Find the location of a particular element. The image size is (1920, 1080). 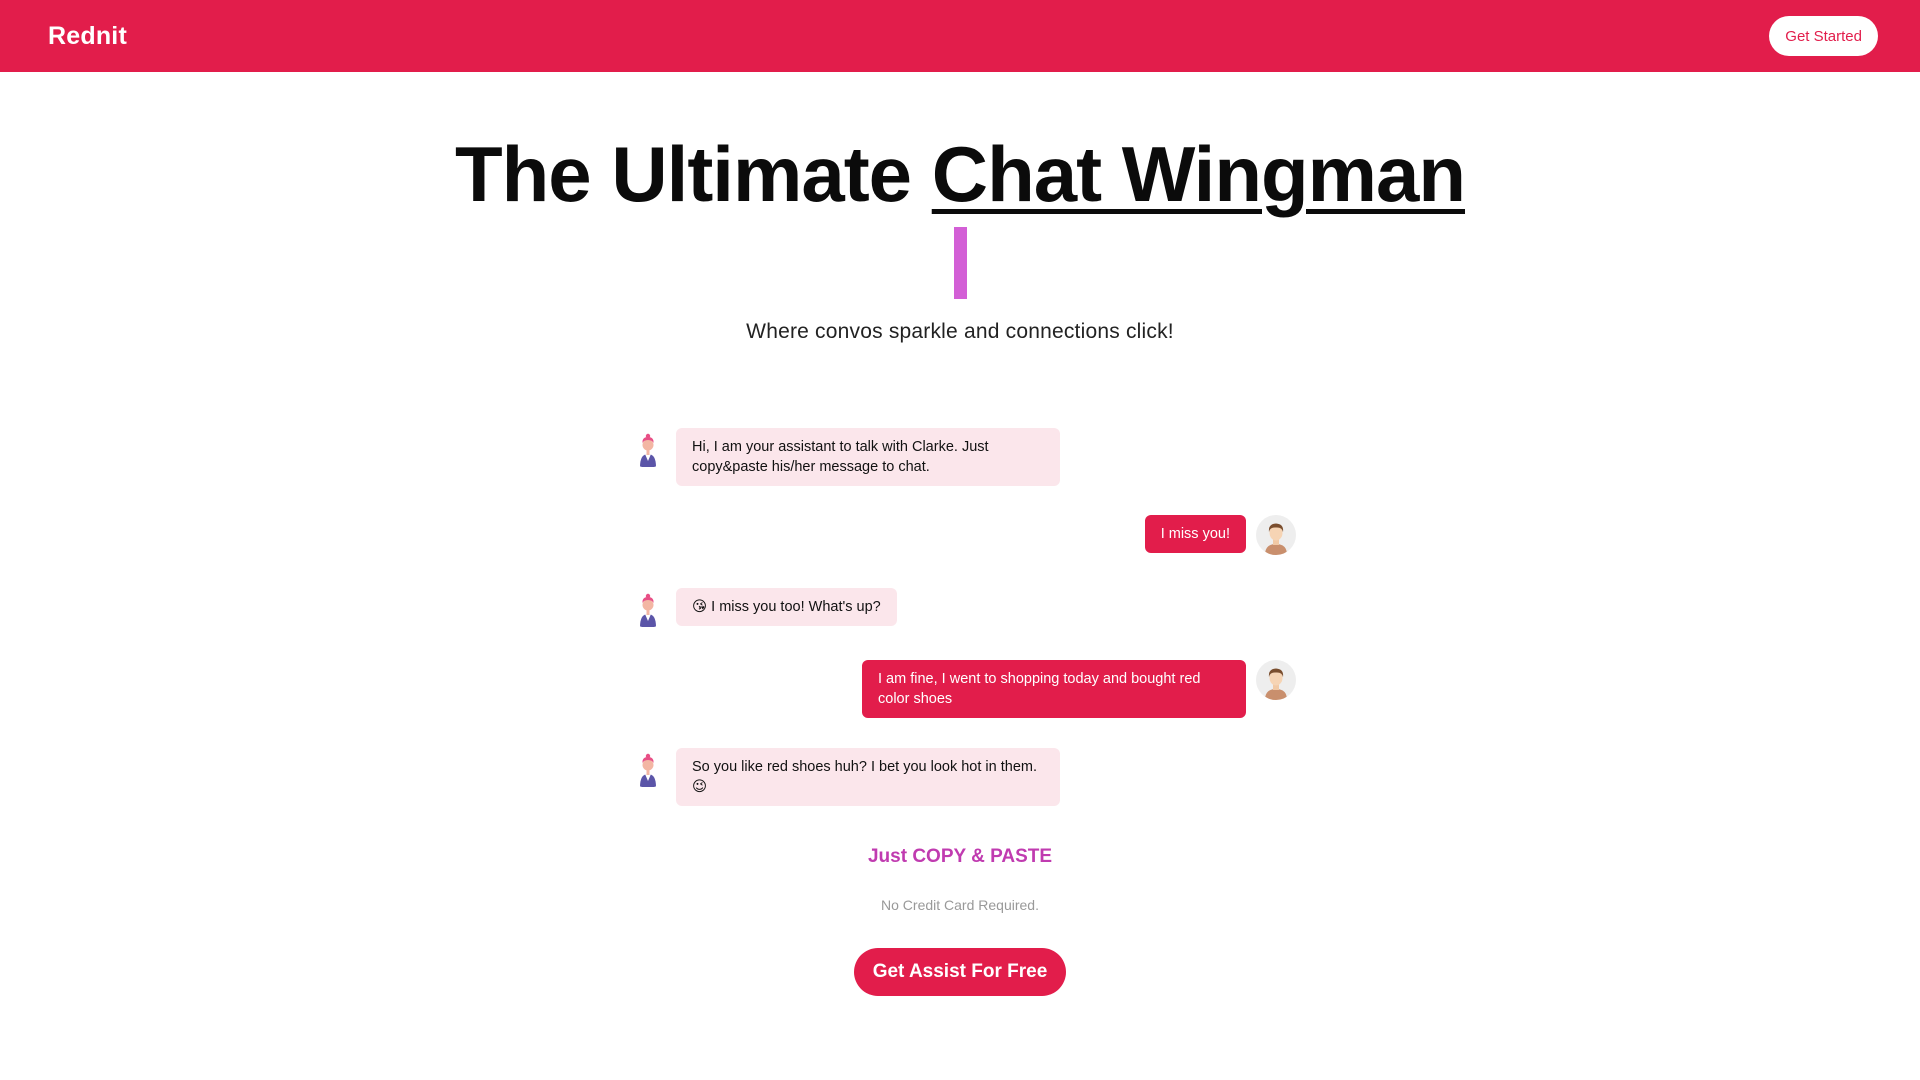

hero-title-highlight: Chat Wingman is located at coordinates (1198, 174).